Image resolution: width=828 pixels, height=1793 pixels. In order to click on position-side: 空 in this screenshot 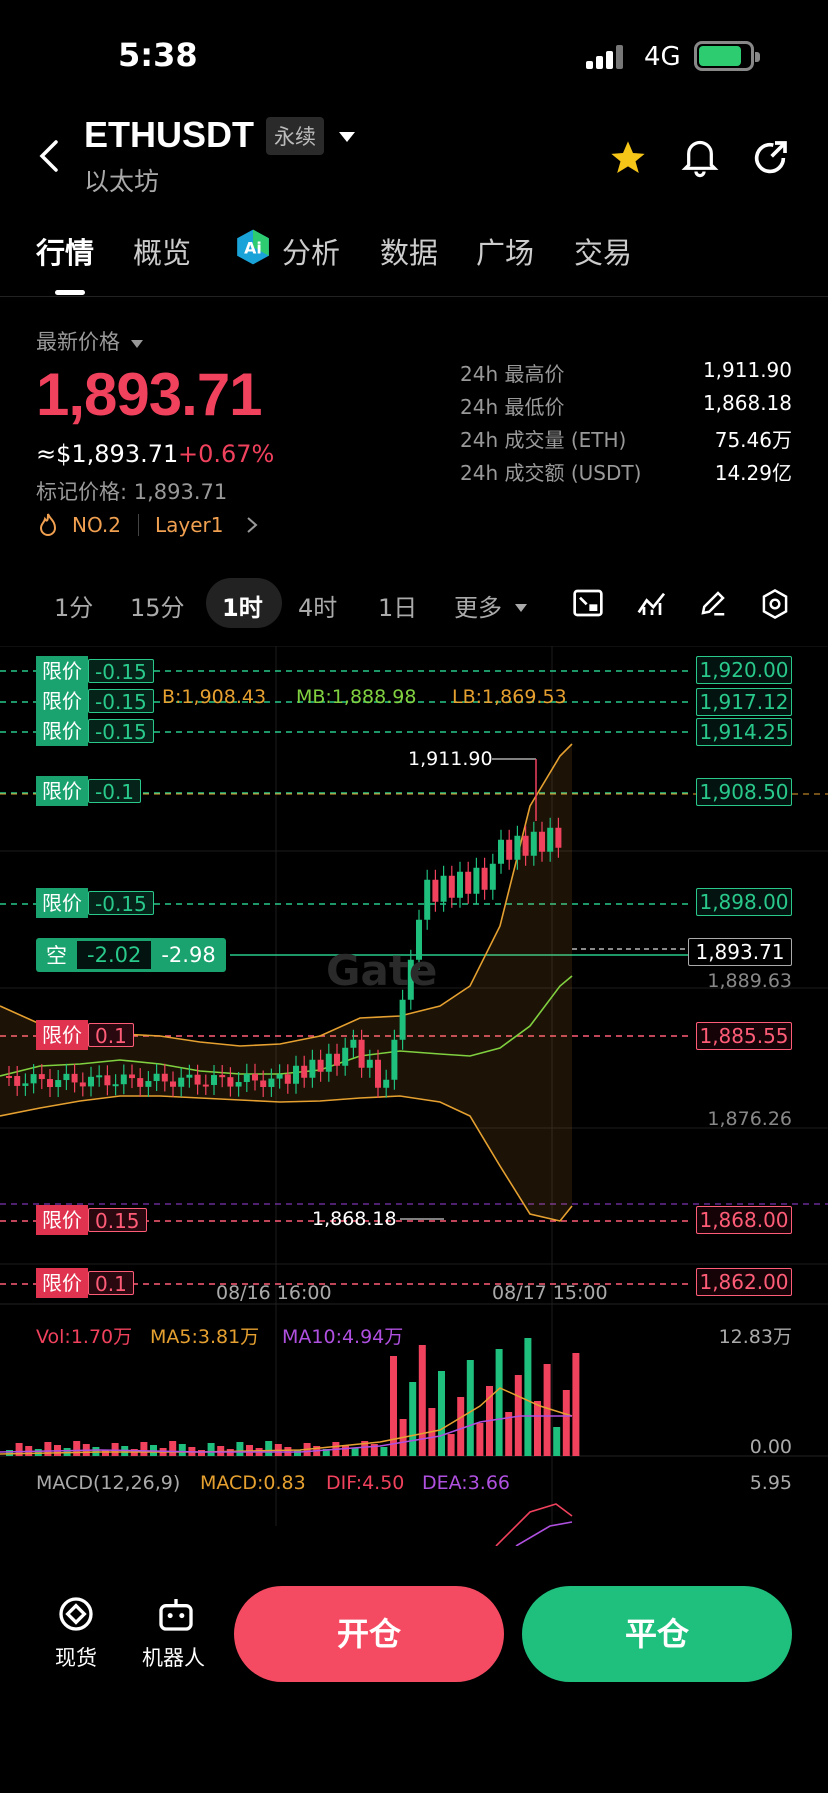, I will do `click(56, 956)`.